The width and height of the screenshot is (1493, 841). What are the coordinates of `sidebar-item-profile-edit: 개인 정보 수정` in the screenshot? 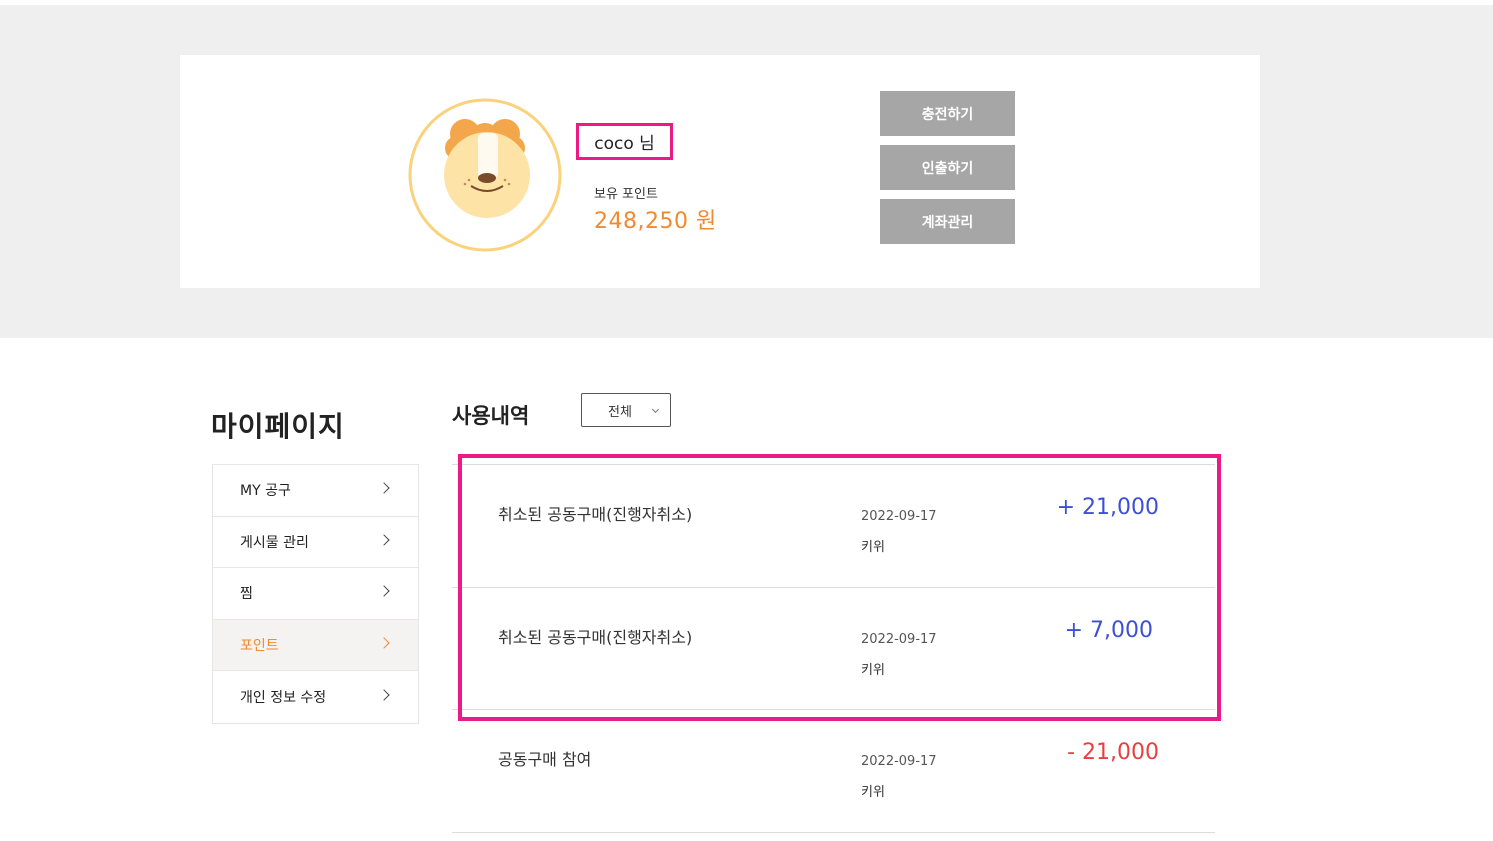 It's located at (315, 697).